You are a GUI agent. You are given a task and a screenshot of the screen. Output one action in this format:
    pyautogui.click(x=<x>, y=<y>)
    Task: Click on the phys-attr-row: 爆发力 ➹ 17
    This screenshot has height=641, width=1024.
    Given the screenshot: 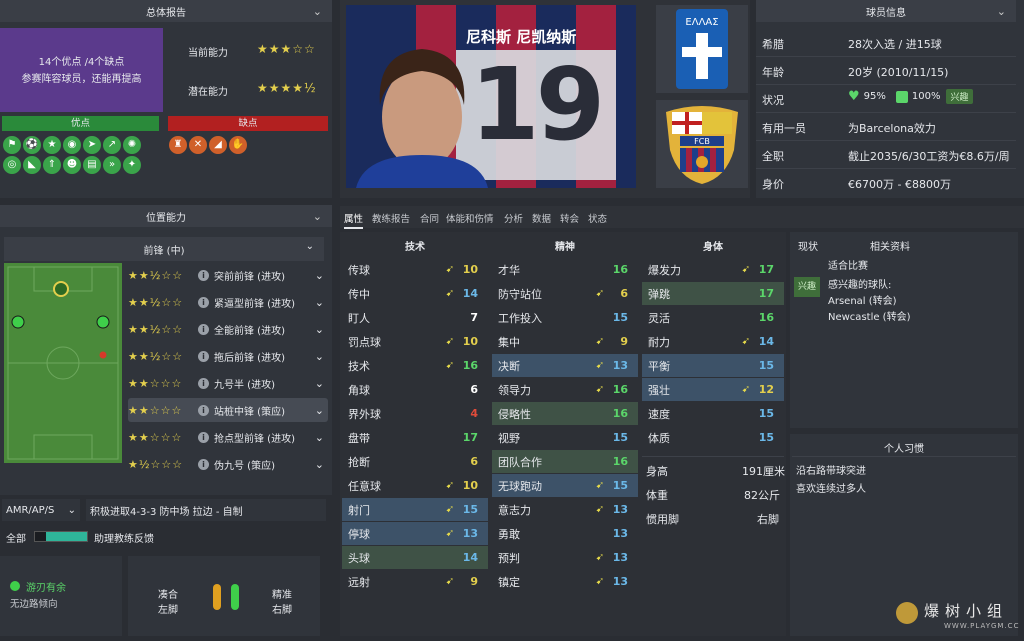 What is the action you would take?
    pyautogui.click(x=713, y=269)
    